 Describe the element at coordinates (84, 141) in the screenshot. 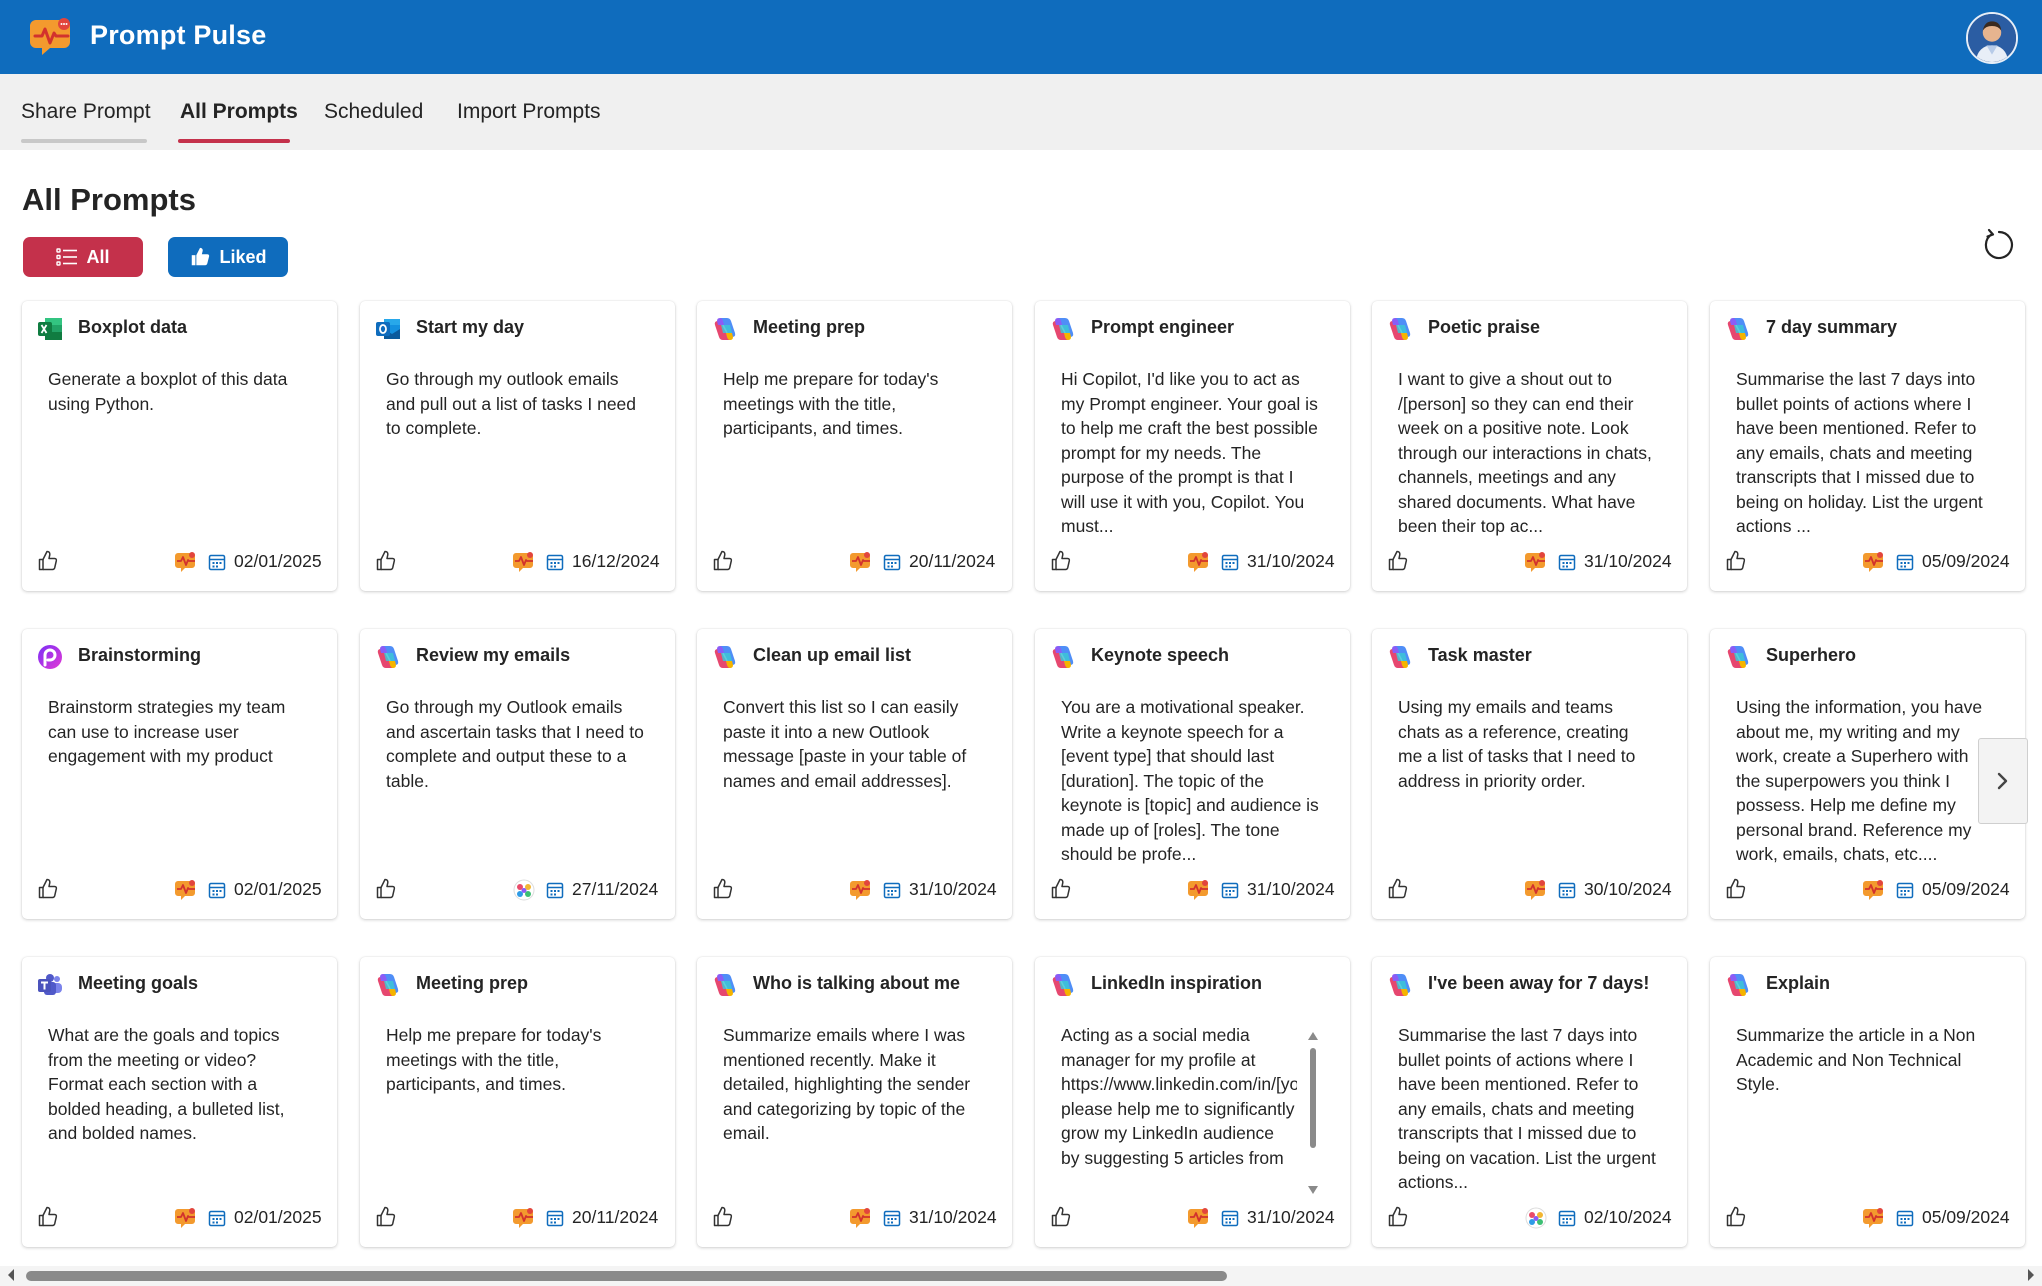

I see `tab-share-prompt-underline` at that location.